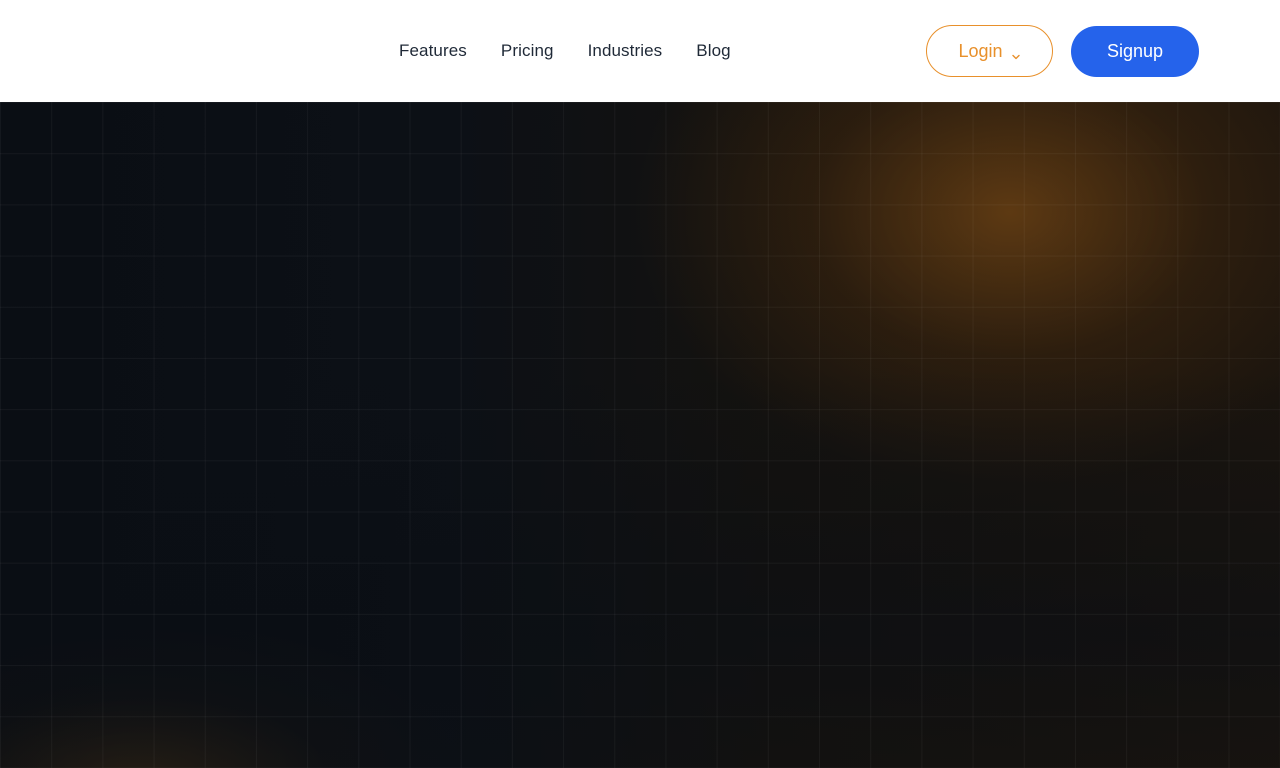 The image size is (1280, 768). I want to click on nav-link-pricing: Pricing, so click(527, 51).